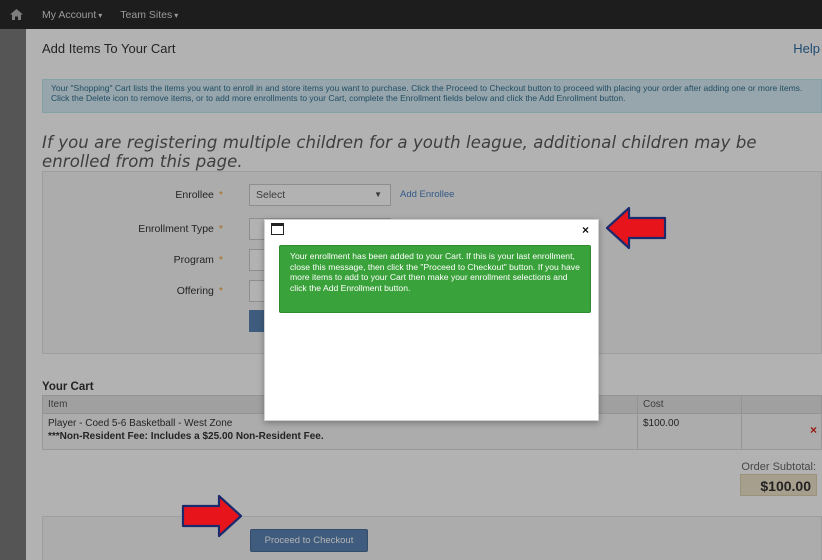 The height and width of the screenshot is (560, 822). What do you see at coordinates (636, 228) in the screenshot?
I see `arrow-left-icon` at bounding box center [636, 228].